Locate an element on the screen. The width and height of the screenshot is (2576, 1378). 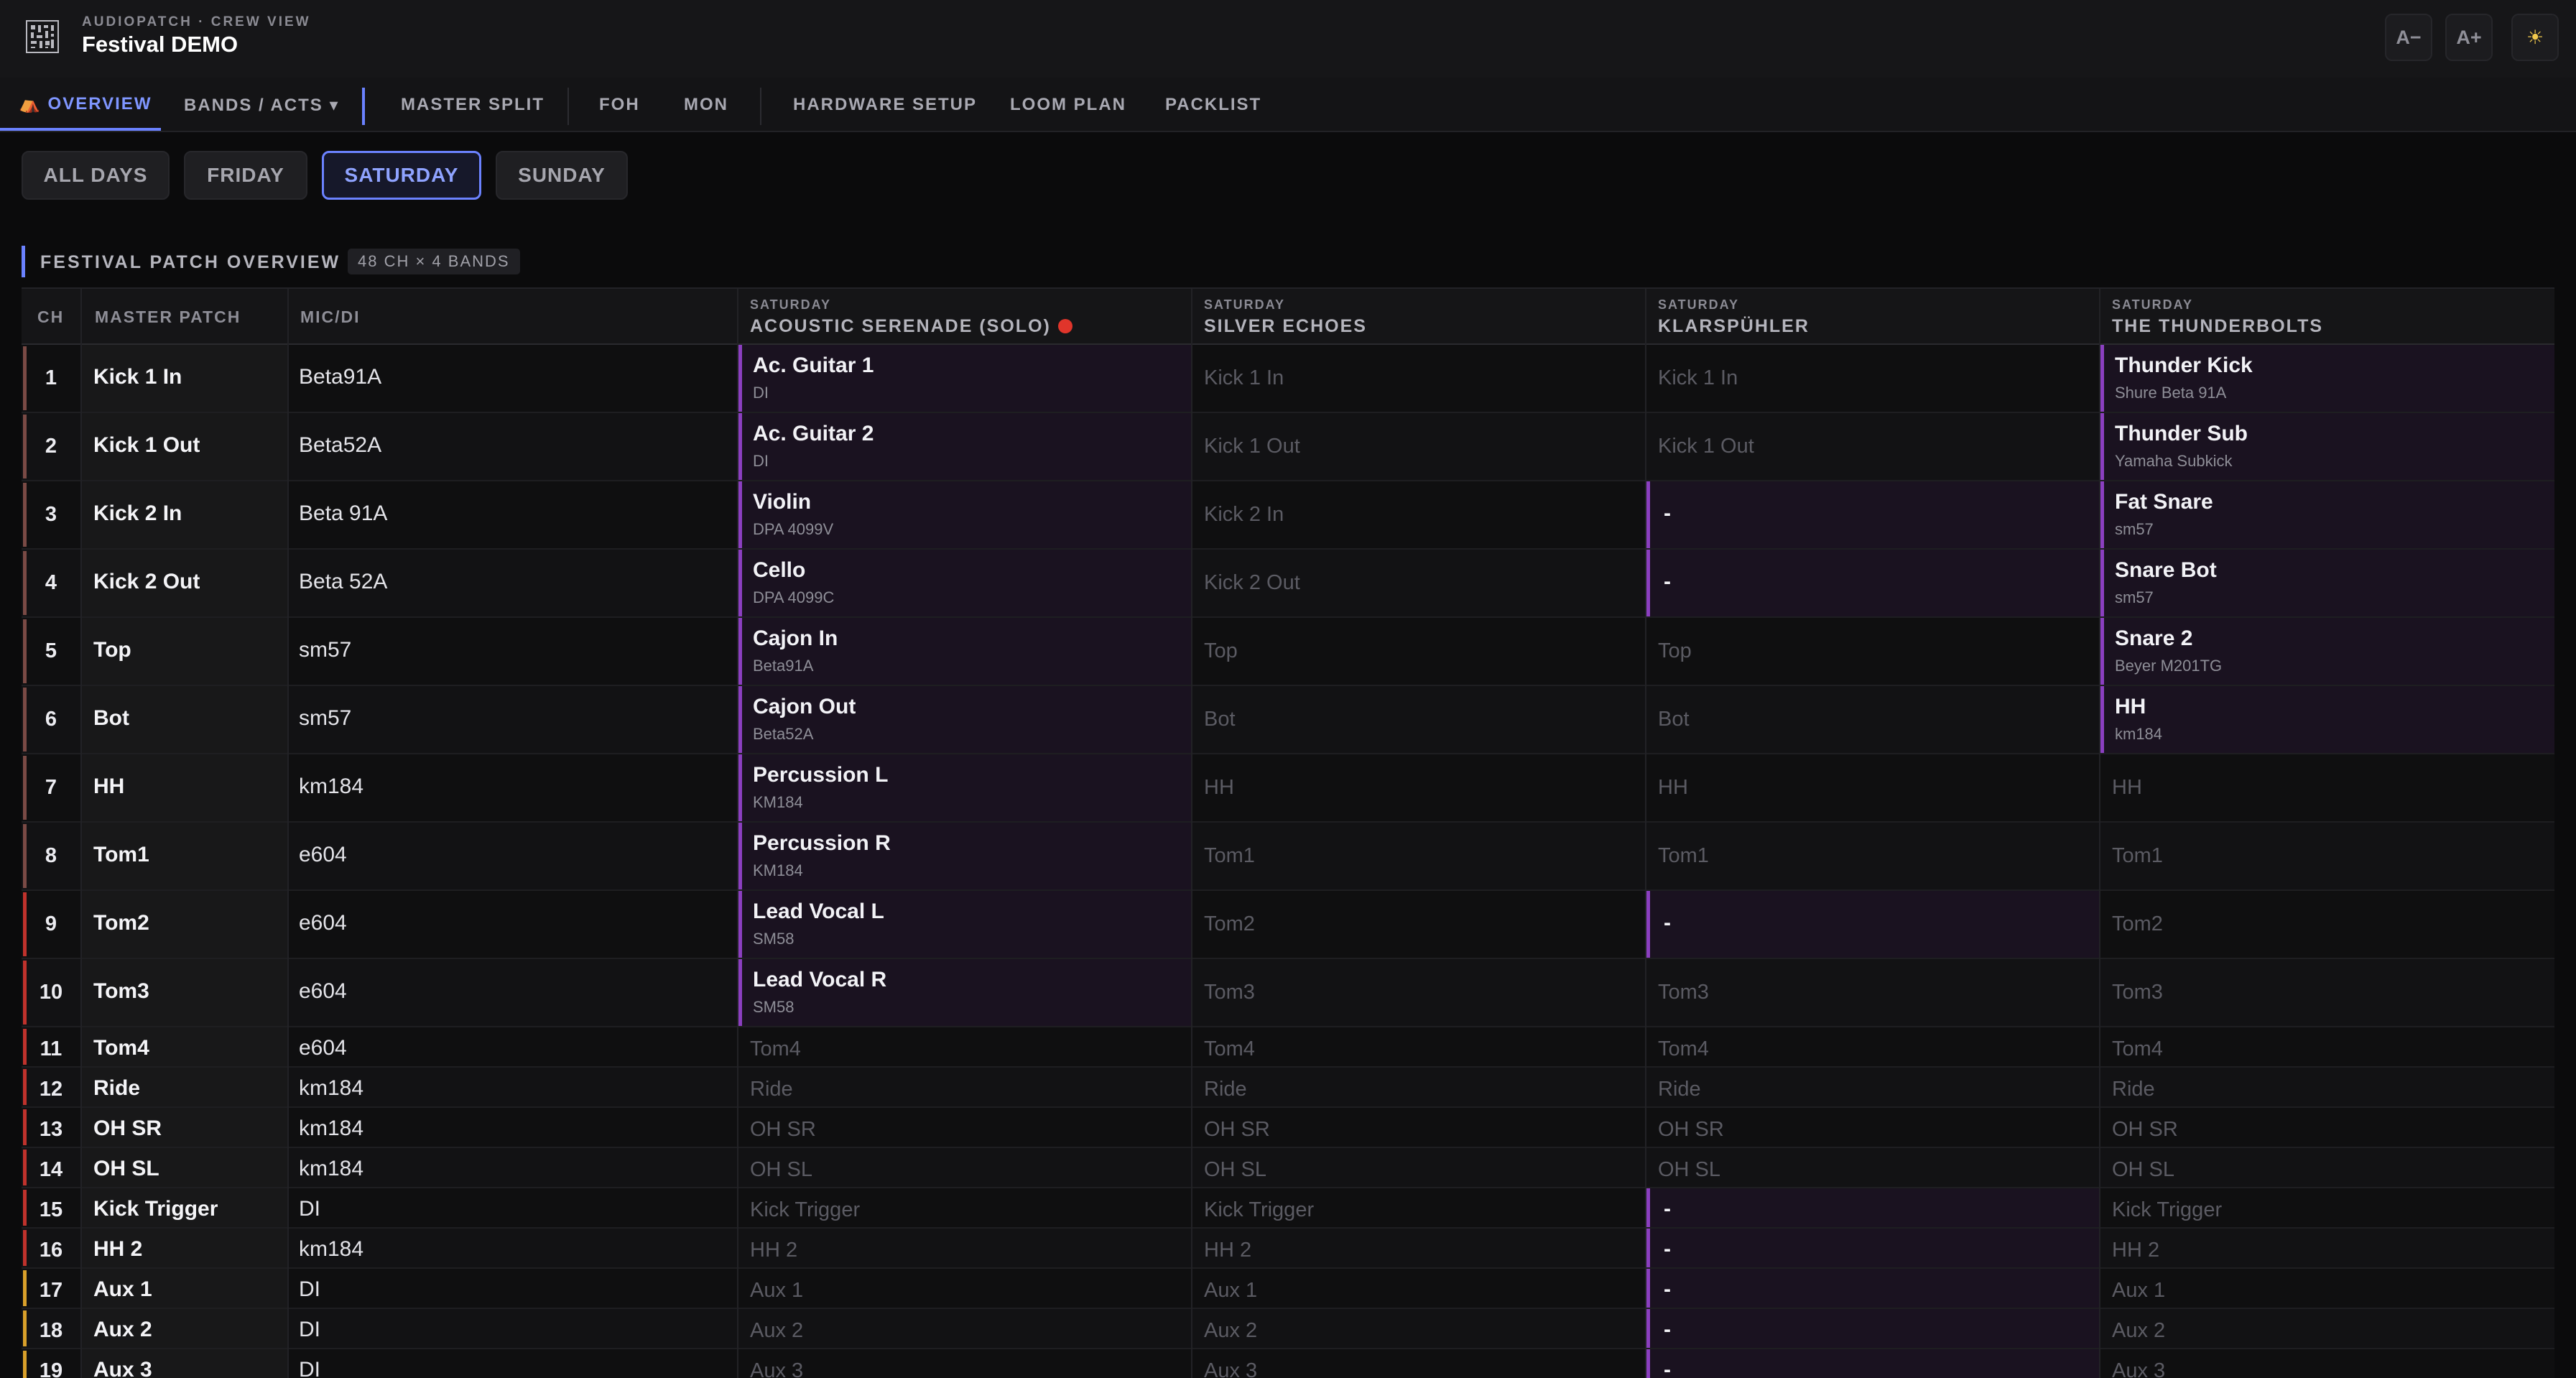
tab-mon: MON is located at coordinates (706, 105).